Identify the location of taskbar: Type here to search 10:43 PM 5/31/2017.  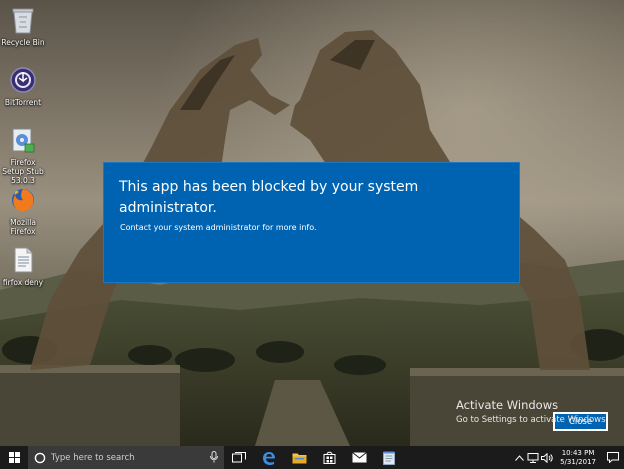
(312, 457).